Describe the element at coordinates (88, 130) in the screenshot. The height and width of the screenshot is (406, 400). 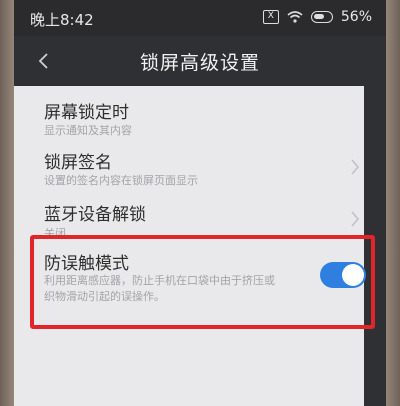
I see `setting-subtitle: 显示通知及其内容` at that location.